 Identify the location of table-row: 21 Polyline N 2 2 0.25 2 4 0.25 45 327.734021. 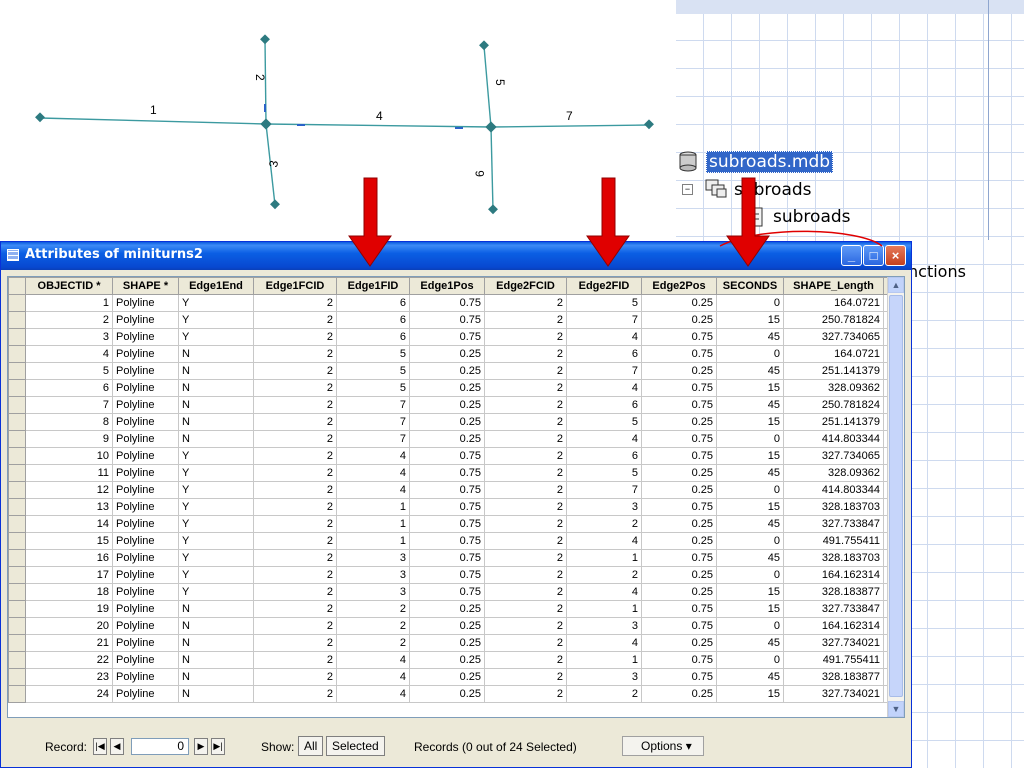
(449, 643).